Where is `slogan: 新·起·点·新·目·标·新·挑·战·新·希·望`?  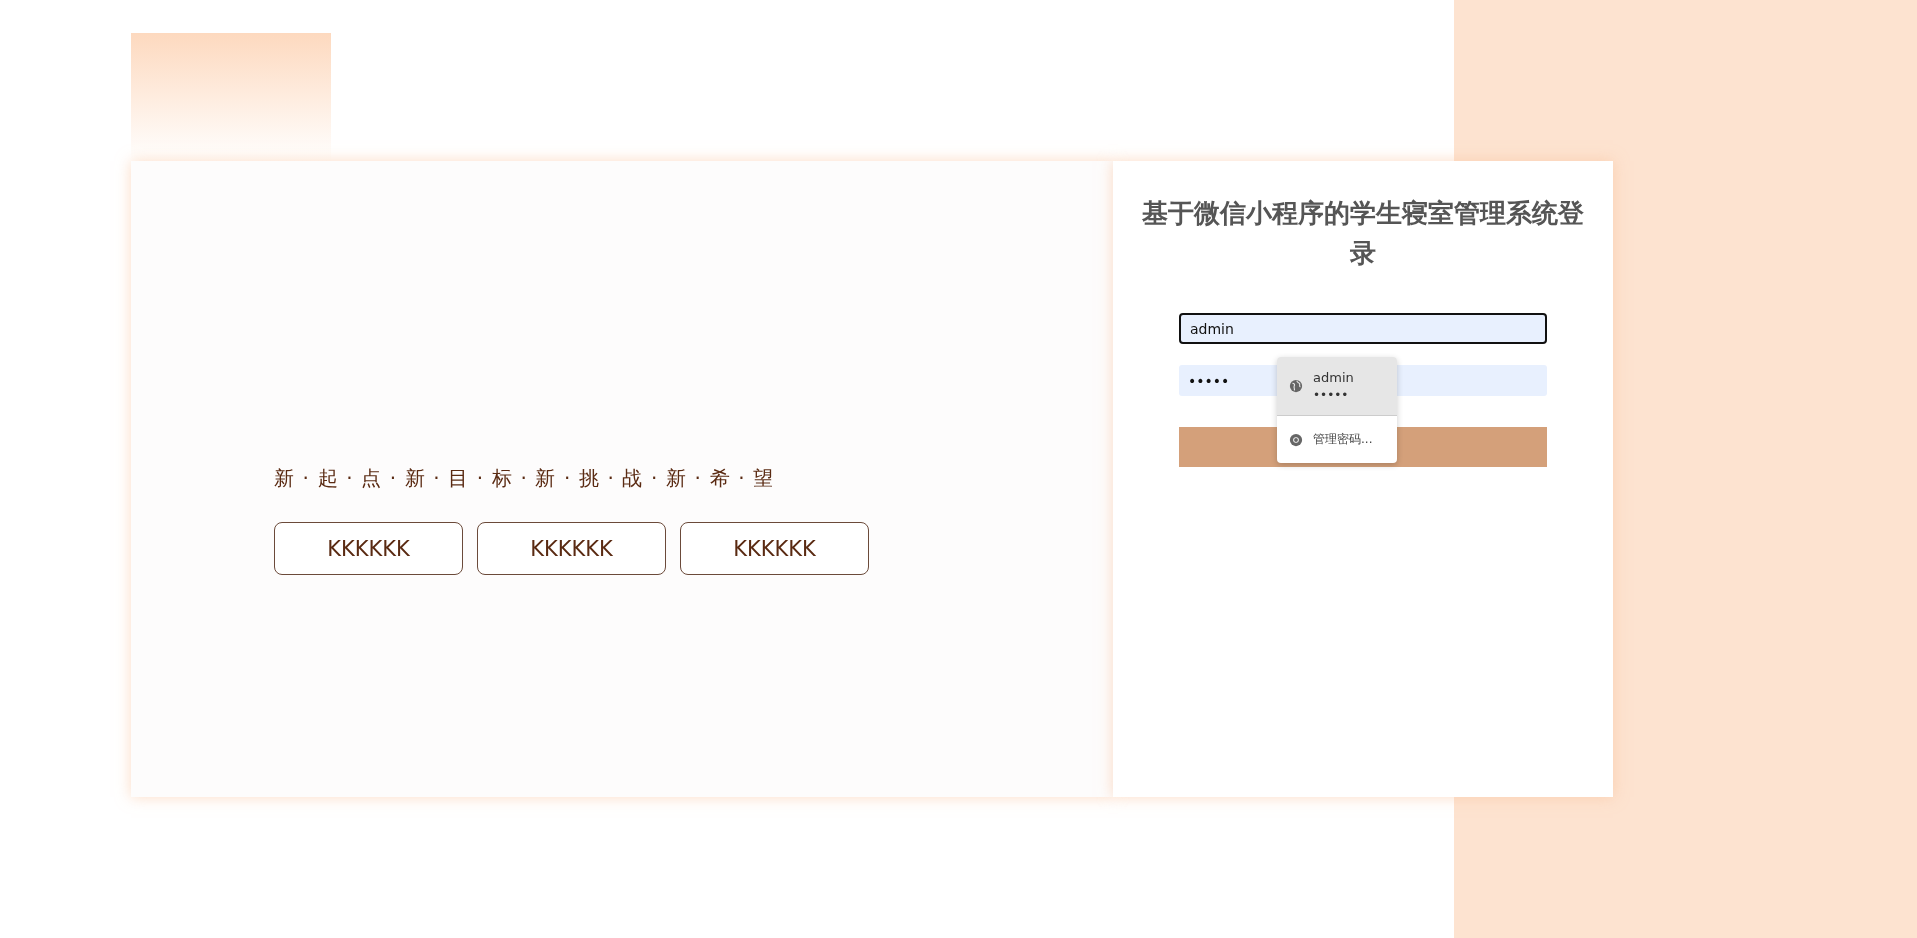
slogan: 新·起·点·新·目·标·新·挑·战·新·希·望 is located at coordinates (528, 478).